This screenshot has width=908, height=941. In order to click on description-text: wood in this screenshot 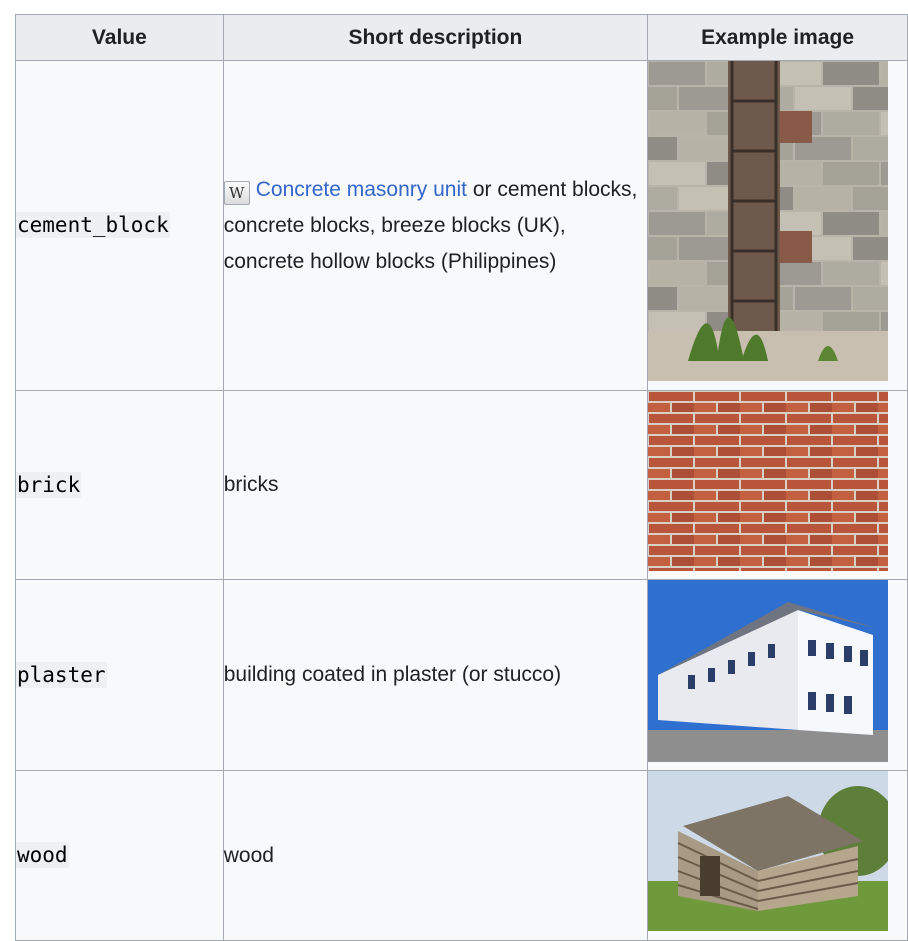, I will do `click(248, 855)`.